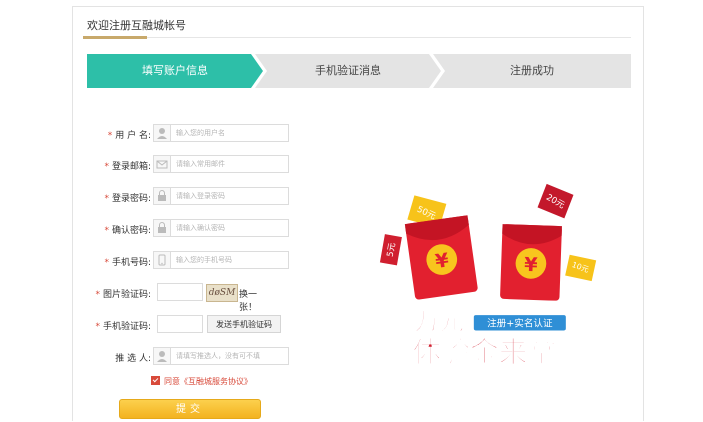 This screenshot has height=422, width=703. I want to click on person-icon, so click(162, 356).